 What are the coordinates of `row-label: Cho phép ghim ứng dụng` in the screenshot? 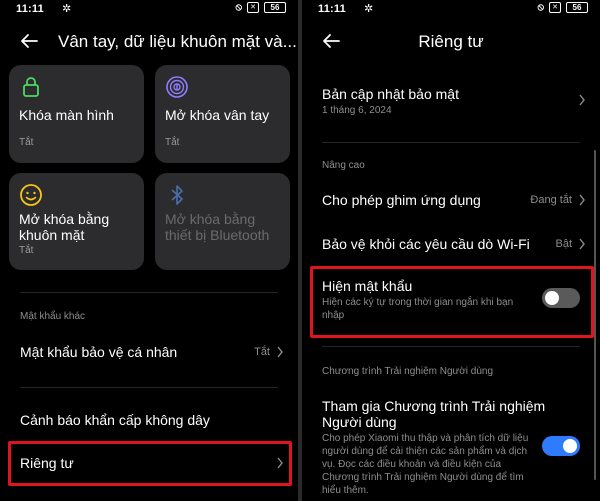 It's located at (401, 200).